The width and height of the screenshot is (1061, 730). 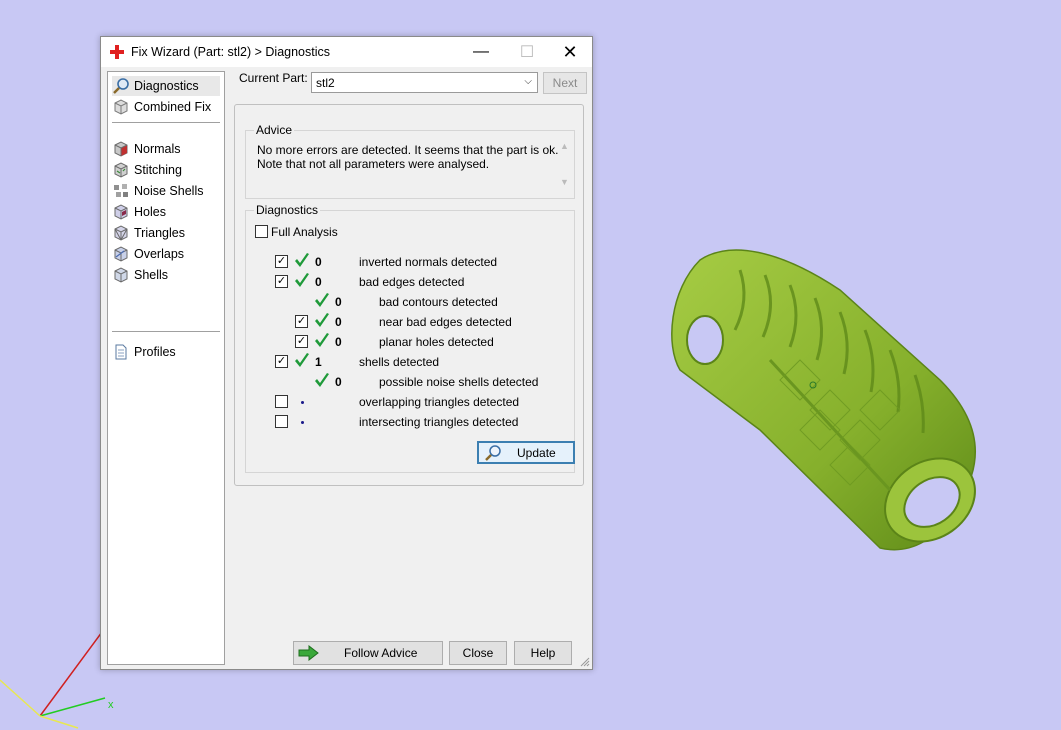 I want to click on full-analysis-checkbox, so click(x=261, y=231).